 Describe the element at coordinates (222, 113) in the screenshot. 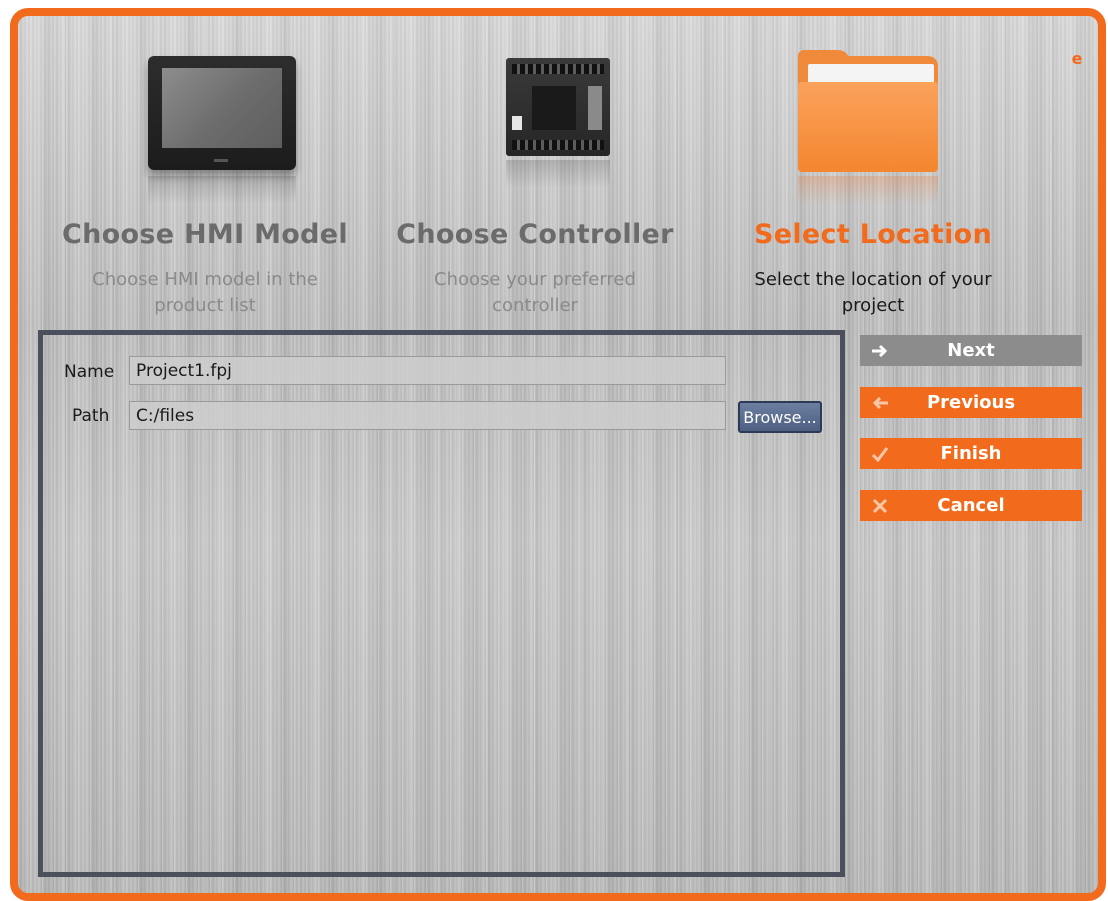

I see `hmi-device-icon` at that location.